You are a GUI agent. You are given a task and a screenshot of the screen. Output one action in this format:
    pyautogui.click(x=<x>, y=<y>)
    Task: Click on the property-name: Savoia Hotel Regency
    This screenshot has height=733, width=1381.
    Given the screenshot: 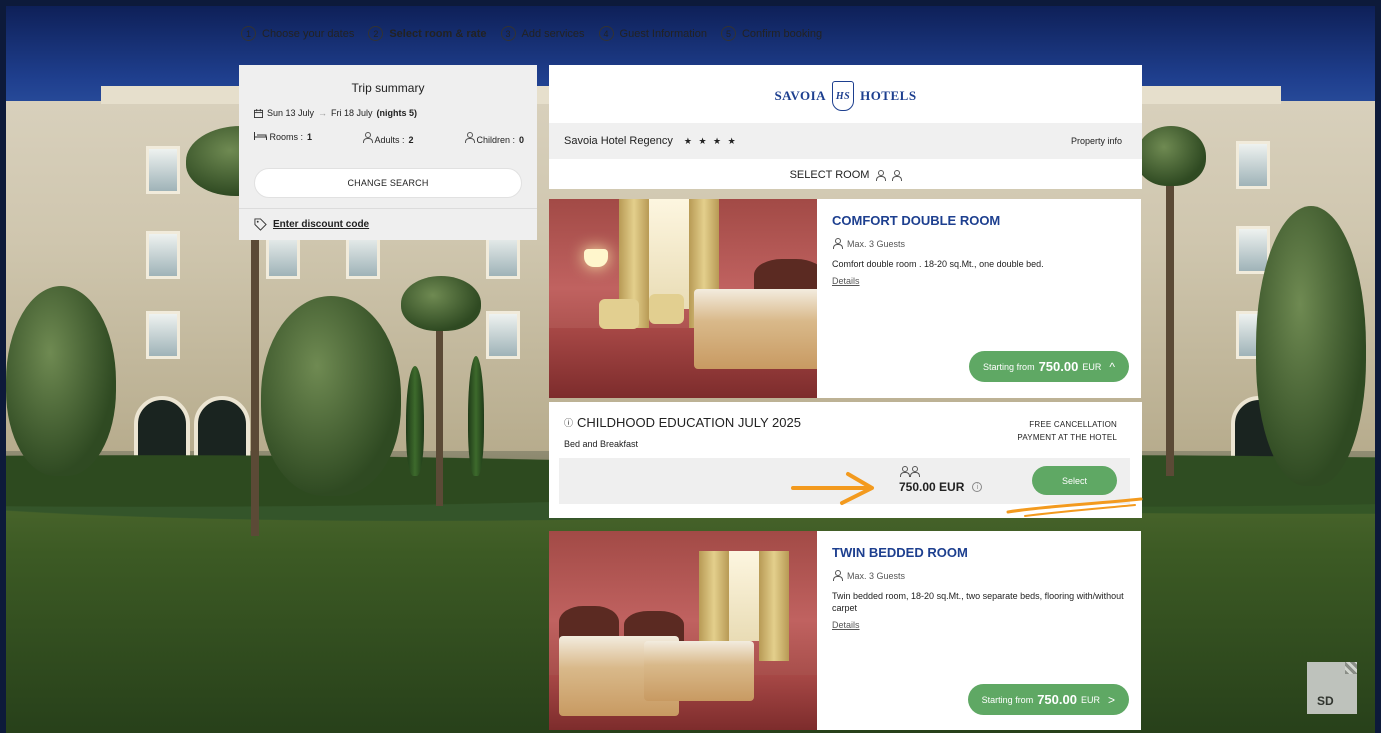 What is the action you would take?
    pyautogui.click(x=618, y=141)
    